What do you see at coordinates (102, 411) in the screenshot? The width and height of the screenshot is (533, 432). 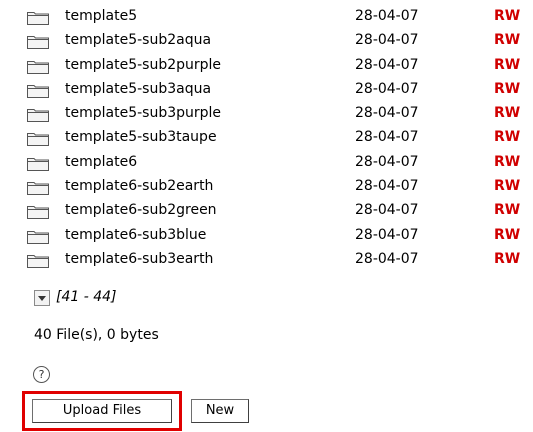 I see `upload-files-button: Upload Files` at bounding box center [102, 411].